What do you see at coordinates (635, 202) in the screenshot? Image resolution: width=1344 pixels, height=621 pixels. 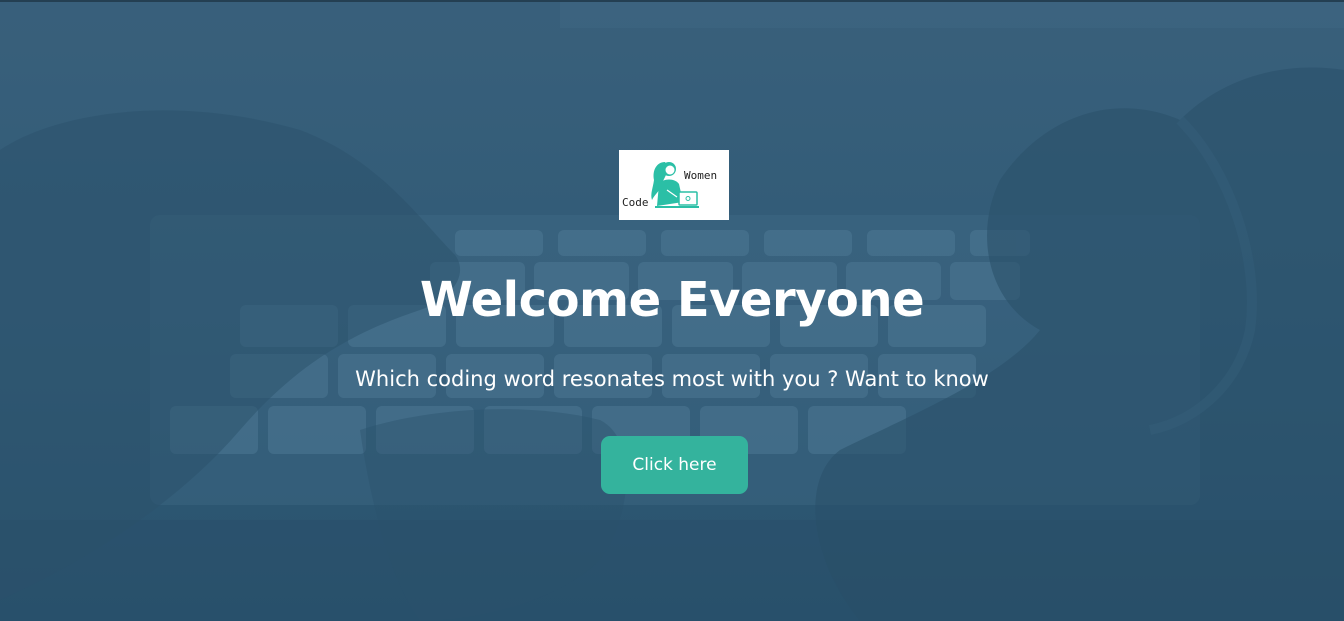 I see `logo-word-left: Code` at bounding box center [635, 202].